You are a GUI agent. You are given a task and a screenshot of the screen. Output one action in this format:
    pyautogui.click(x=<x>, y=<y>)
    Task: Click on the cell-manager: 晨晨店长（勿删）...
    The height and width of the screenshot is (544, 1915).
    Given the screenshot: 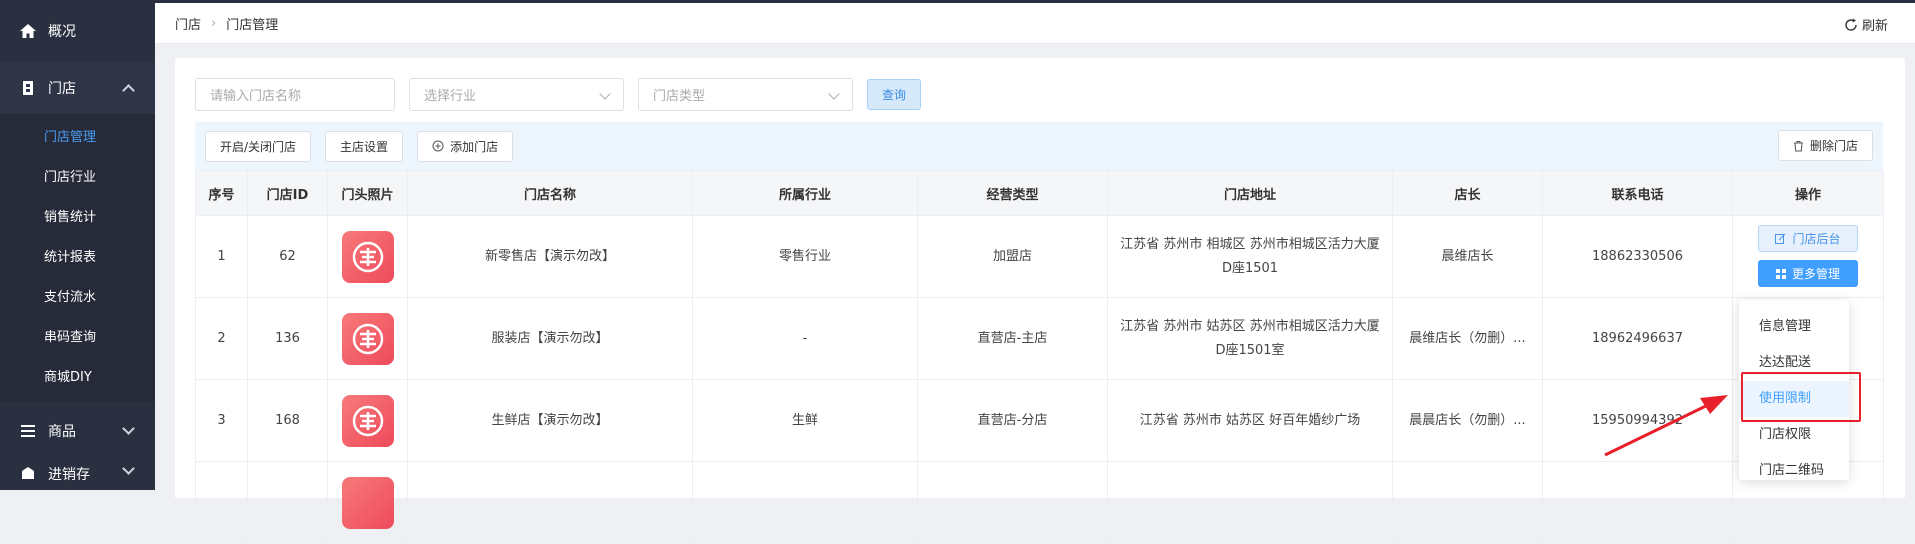 What is the action you would take?
    pyautogui.click(x=1467, y=420)
    